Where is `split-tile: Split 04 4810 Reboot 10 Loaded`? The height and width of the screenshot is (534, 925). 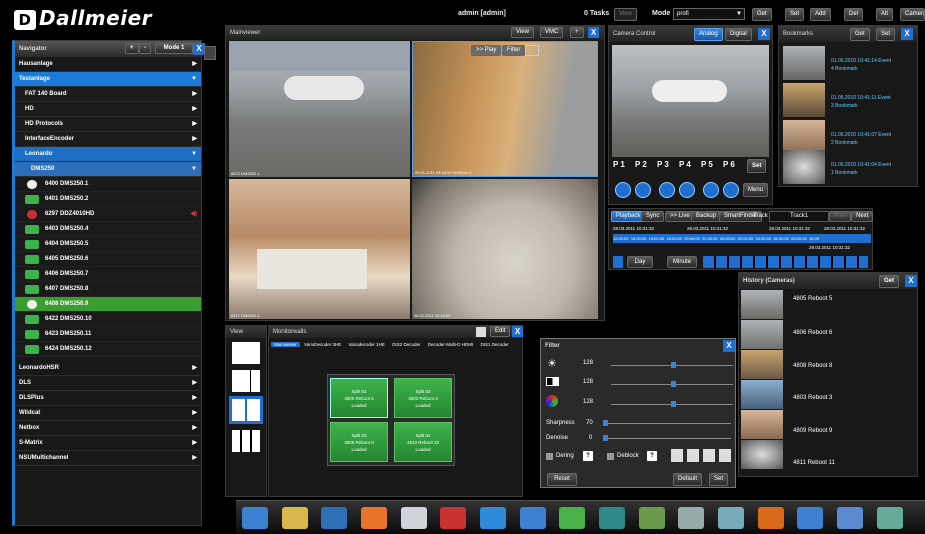
split-tile: Split 04 4810 Reboot 10 Loaded is located at coordinates (423, 442).